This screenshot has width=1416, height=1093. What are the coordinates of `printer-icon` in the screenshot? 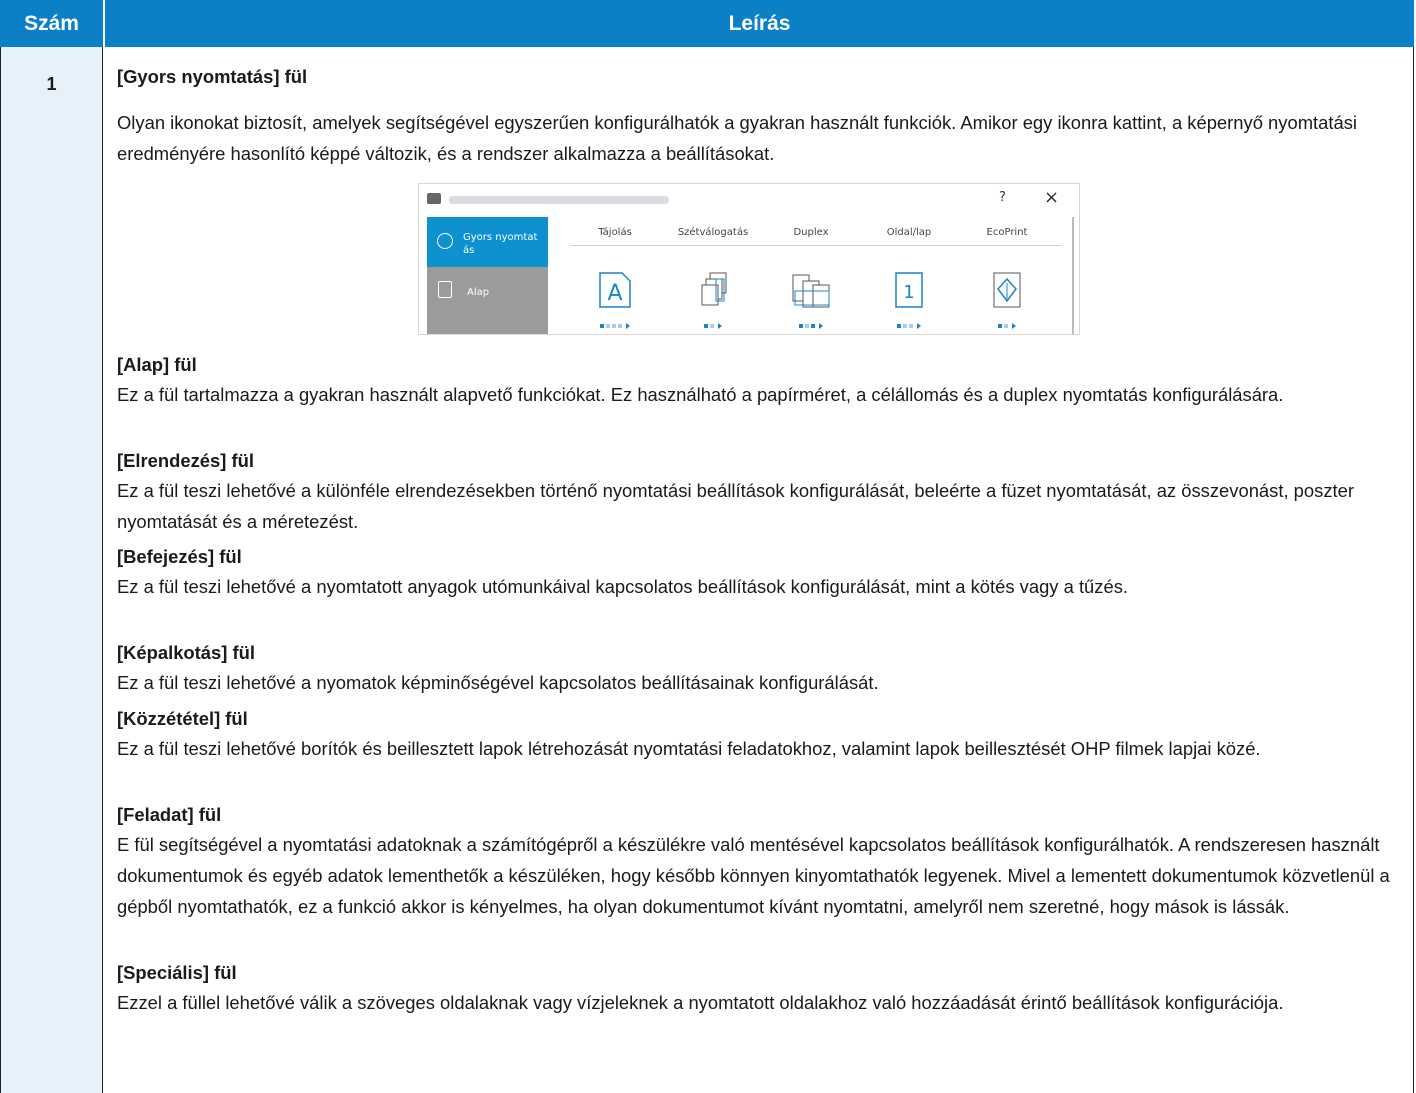 It's located at (434, 198).